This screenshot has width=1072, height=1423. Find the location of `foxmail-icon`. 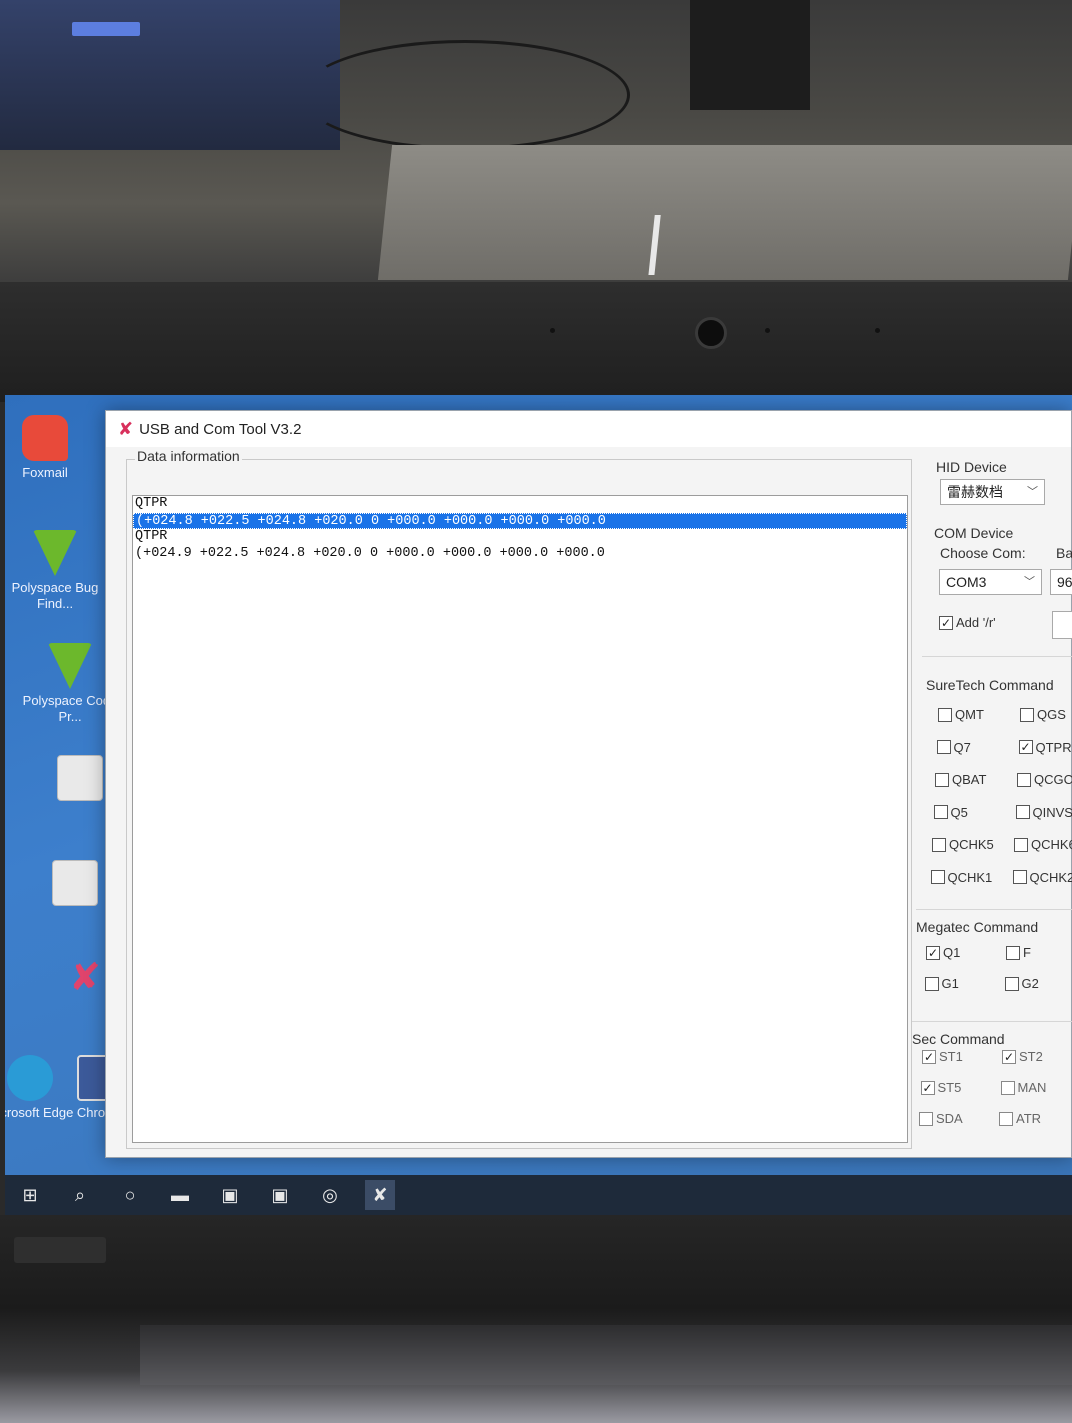

foxmail-icon is located at coordinates (45, 438).